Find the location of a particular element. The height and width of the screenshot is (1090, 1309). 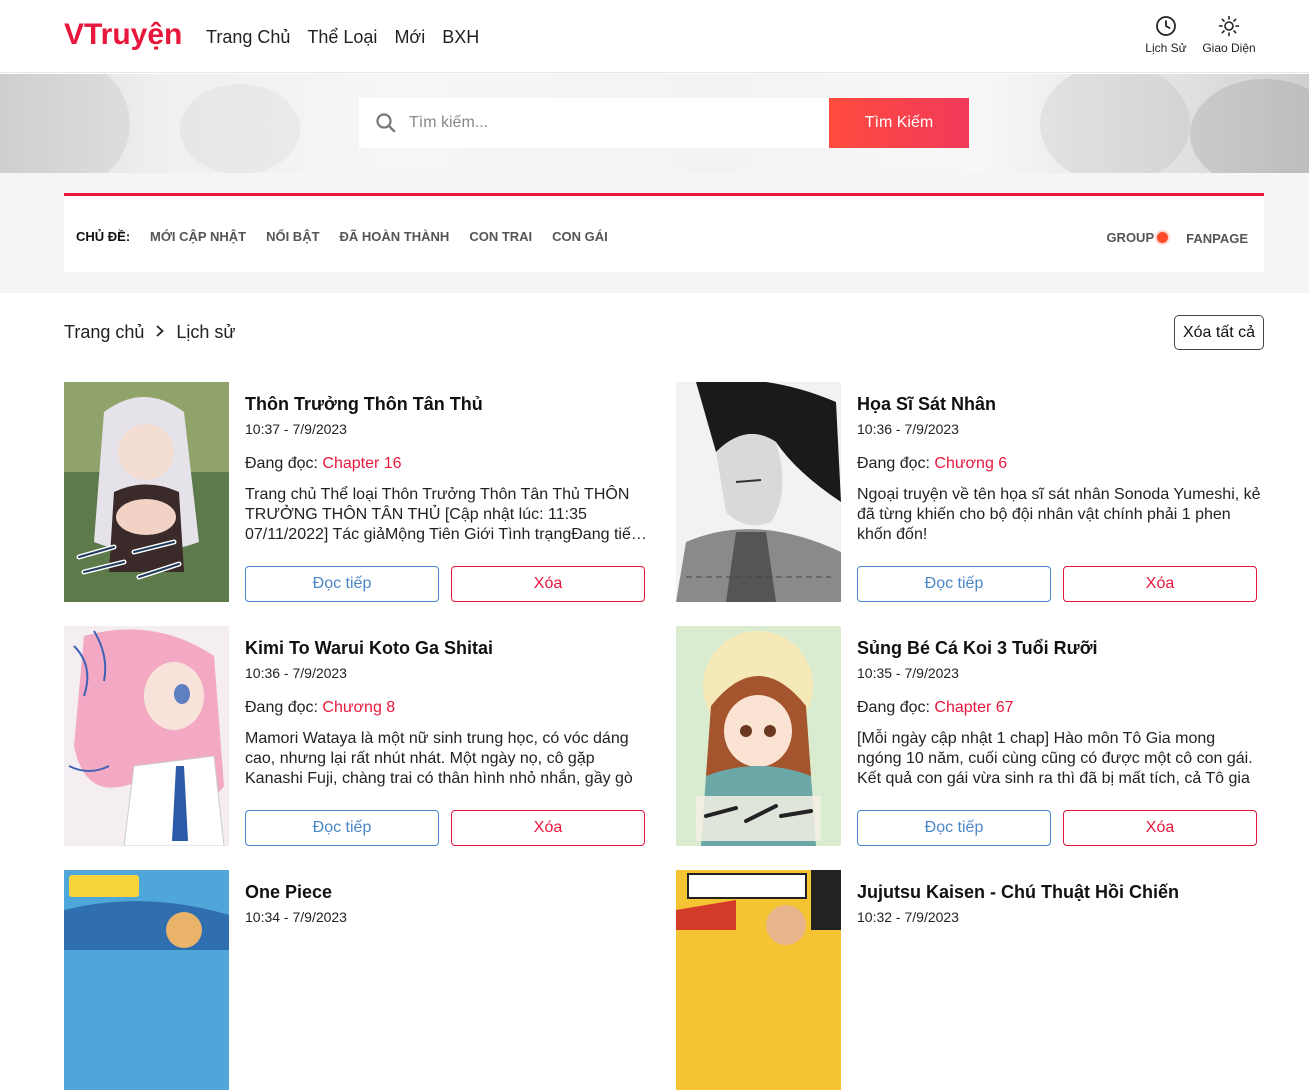

group-label: GROUP is located at coordinates (1130, 237).